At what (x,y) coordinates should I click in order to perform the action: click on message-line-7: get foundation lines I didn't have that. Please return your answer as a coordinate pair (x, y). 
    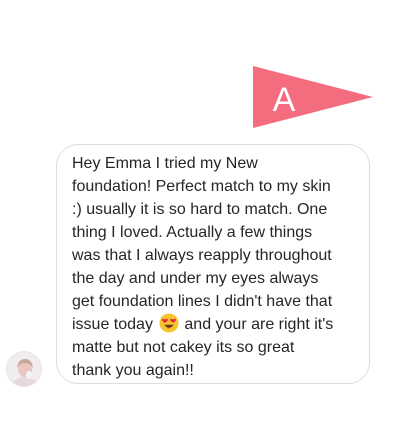
    Looking at the image, I should click on (202, 301).